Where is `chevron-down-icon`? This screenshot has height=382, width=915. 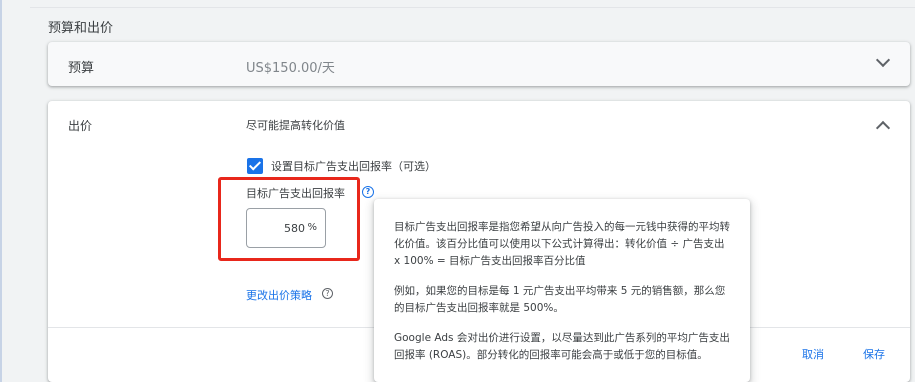 chevron-down-icon is located at coordinates (883, 60).